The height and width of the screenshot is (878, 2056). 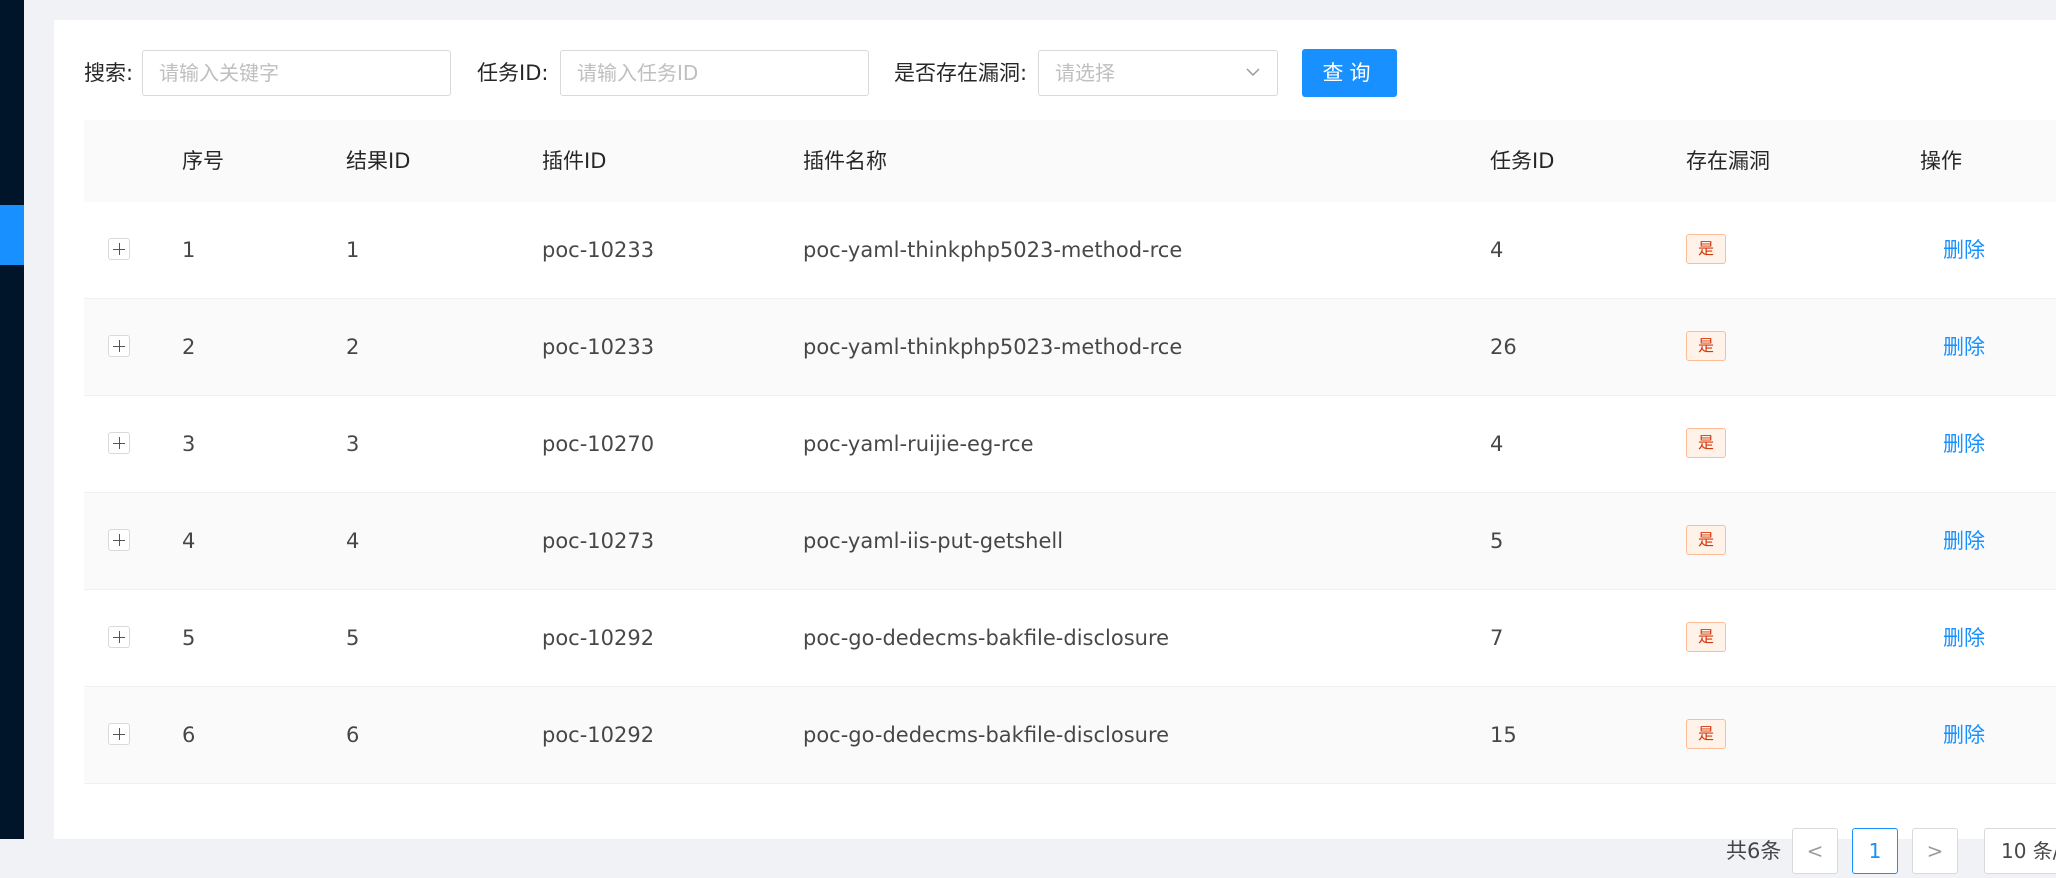 What do you see at coordinates (1875, 851) in the screenshot?
I see `page-1-button: 1` at bounding box center [1875, 851].